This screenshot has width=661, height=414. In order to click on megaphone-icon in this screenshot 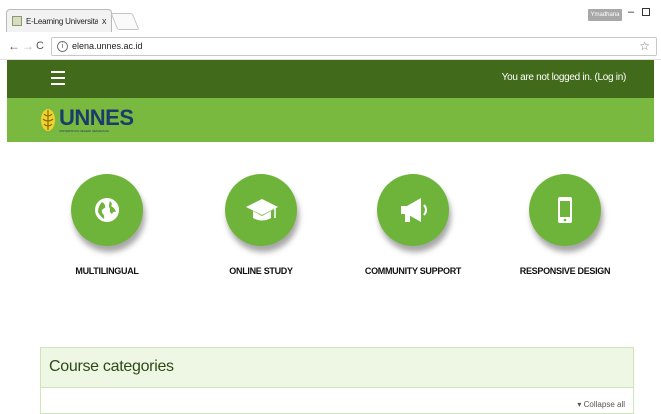, I will do `click(414, 210)`.